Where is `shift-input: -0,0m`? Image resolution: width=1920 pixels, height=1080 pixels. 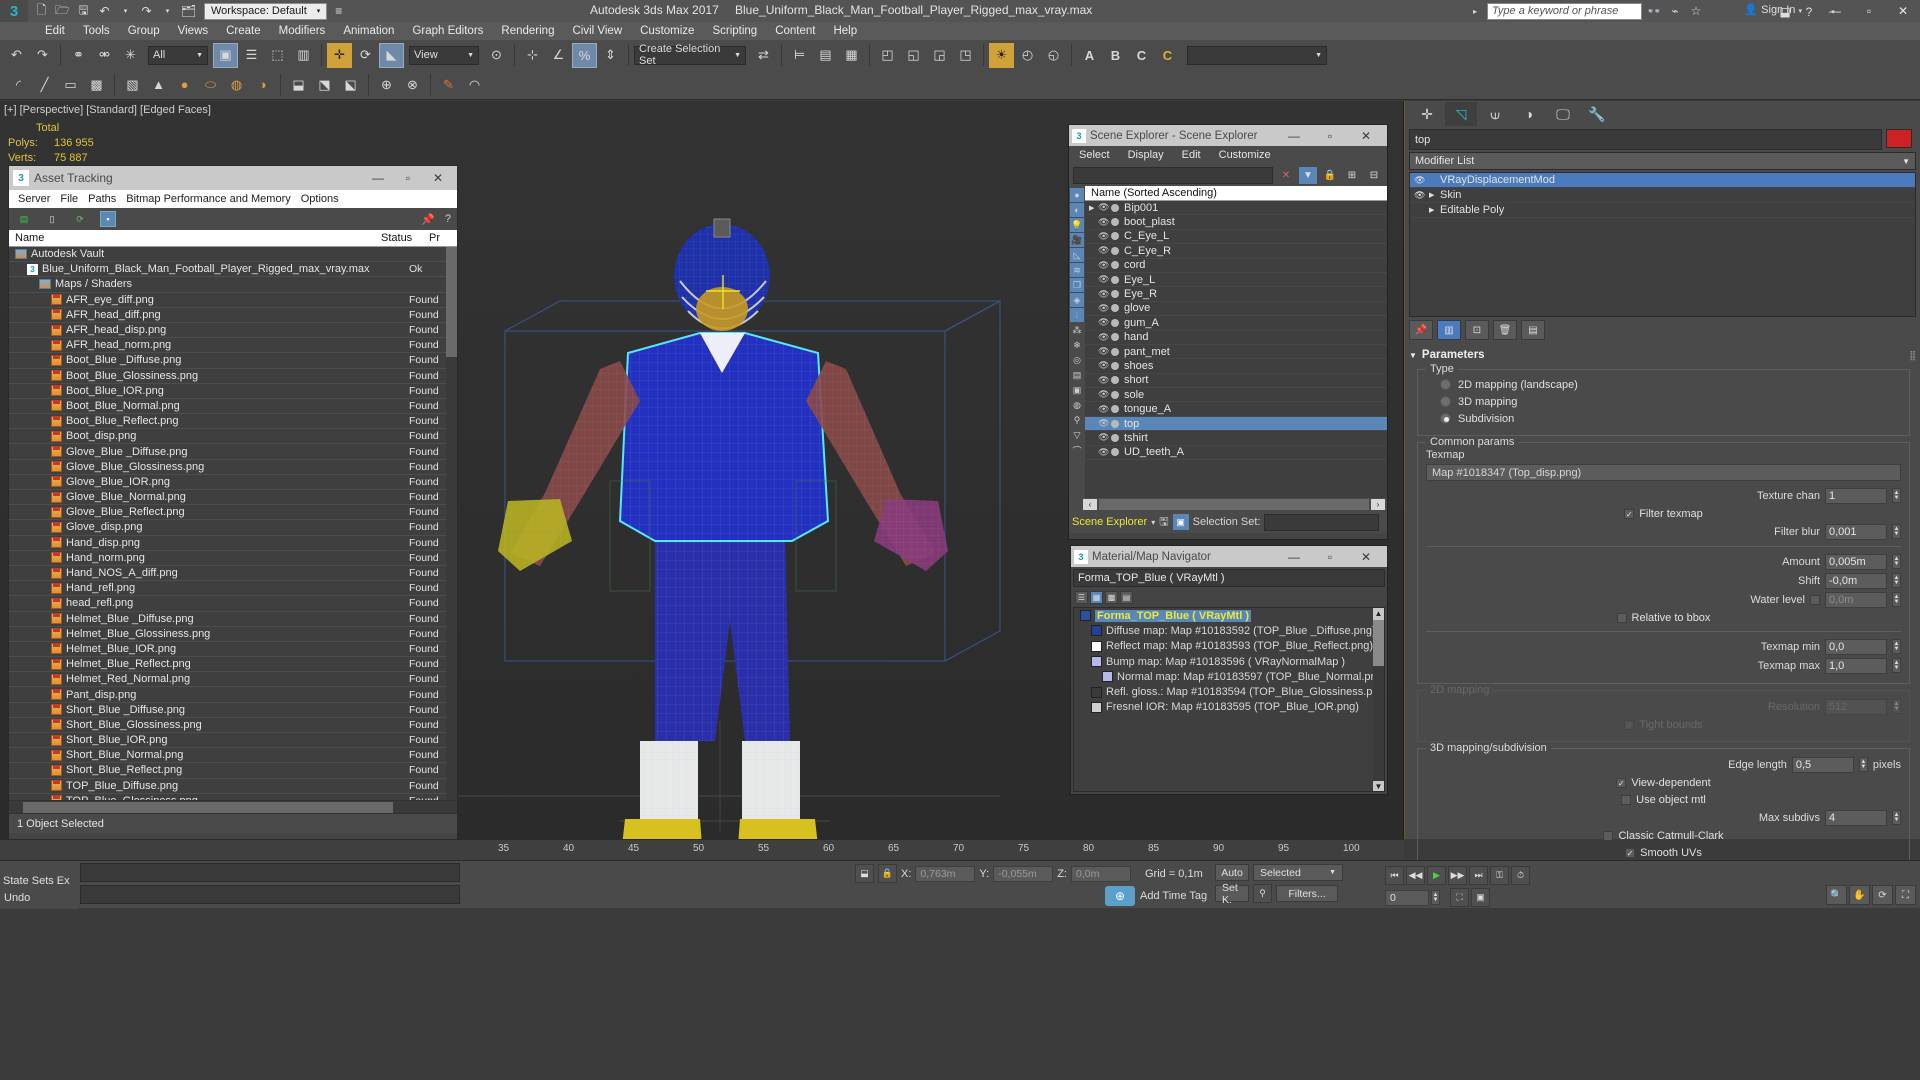 shift-input: -0,0m is located at coordinates (1856, 580).